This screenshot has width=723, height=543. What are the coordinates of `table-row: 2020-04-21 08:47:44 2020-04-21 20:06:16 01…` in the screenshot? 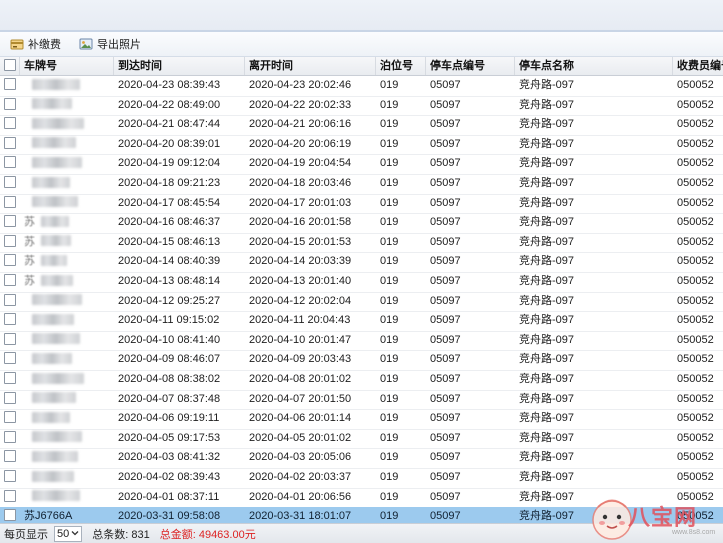 It's located at (361, 125).